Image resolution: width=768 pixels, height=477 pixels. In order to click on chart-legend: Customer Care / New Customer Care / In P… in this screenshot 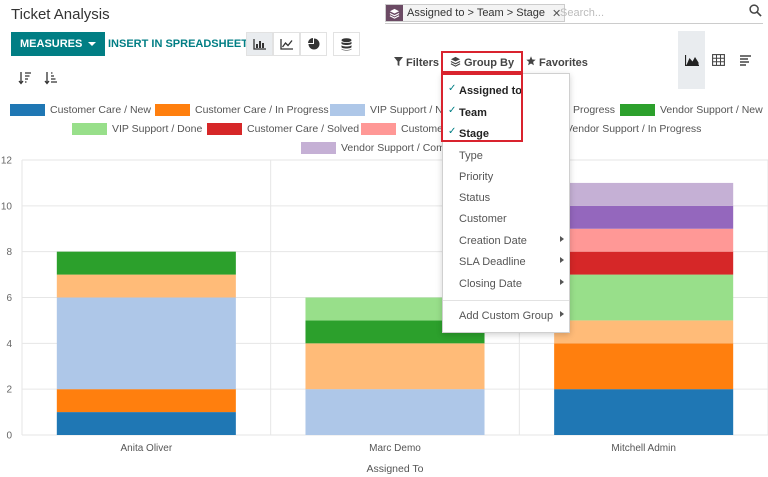, I will do `click(384, 129)`.